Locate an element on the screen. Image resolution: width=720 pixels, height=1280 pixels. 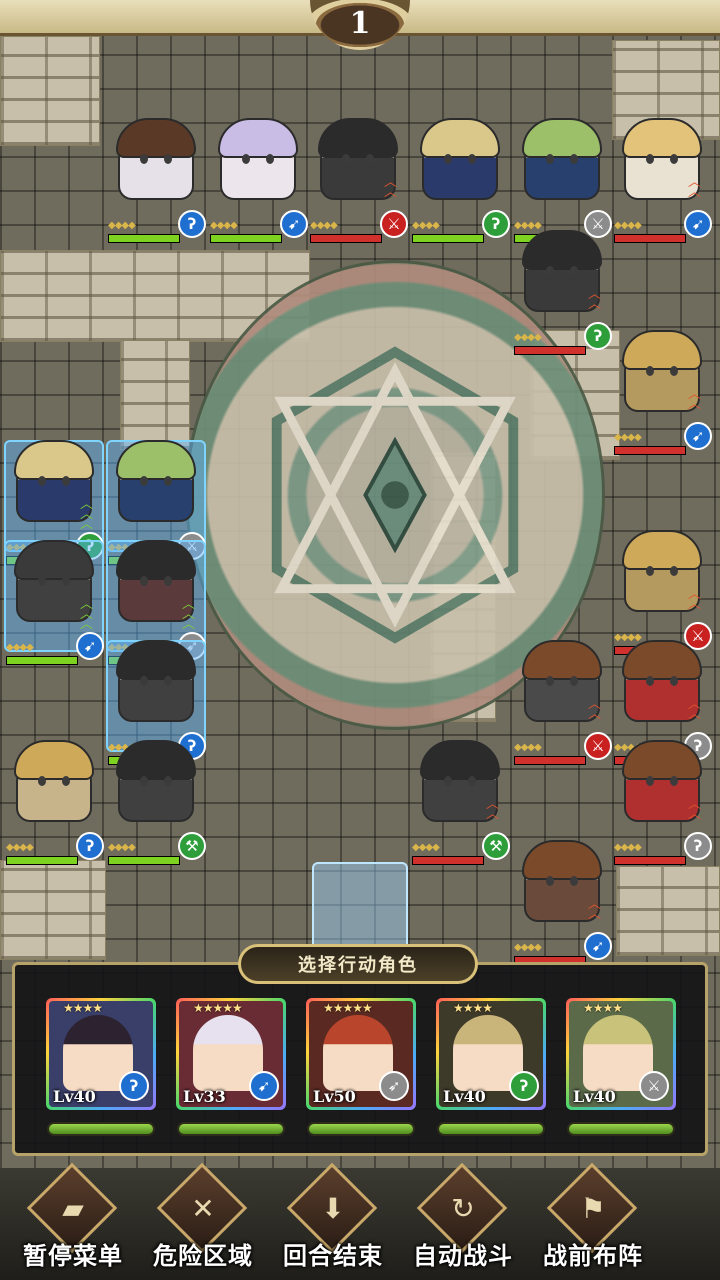
ally-unit: ︿ ︿ ︿ ◆◆◆◆ ʔ is located at coordinates (54, 502).